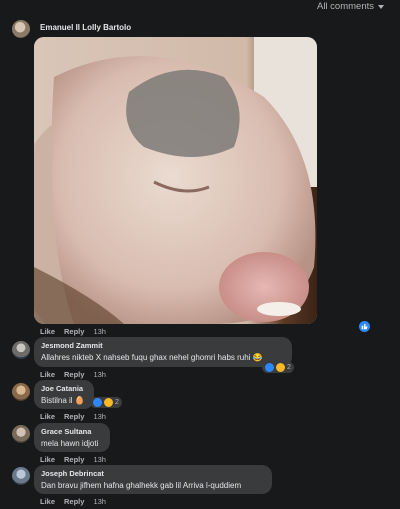 The image size is (400, 509). Describe the element at coordinates (72, 431) in the screenshot. I see `comment-author: Grace Sultana` at that location.